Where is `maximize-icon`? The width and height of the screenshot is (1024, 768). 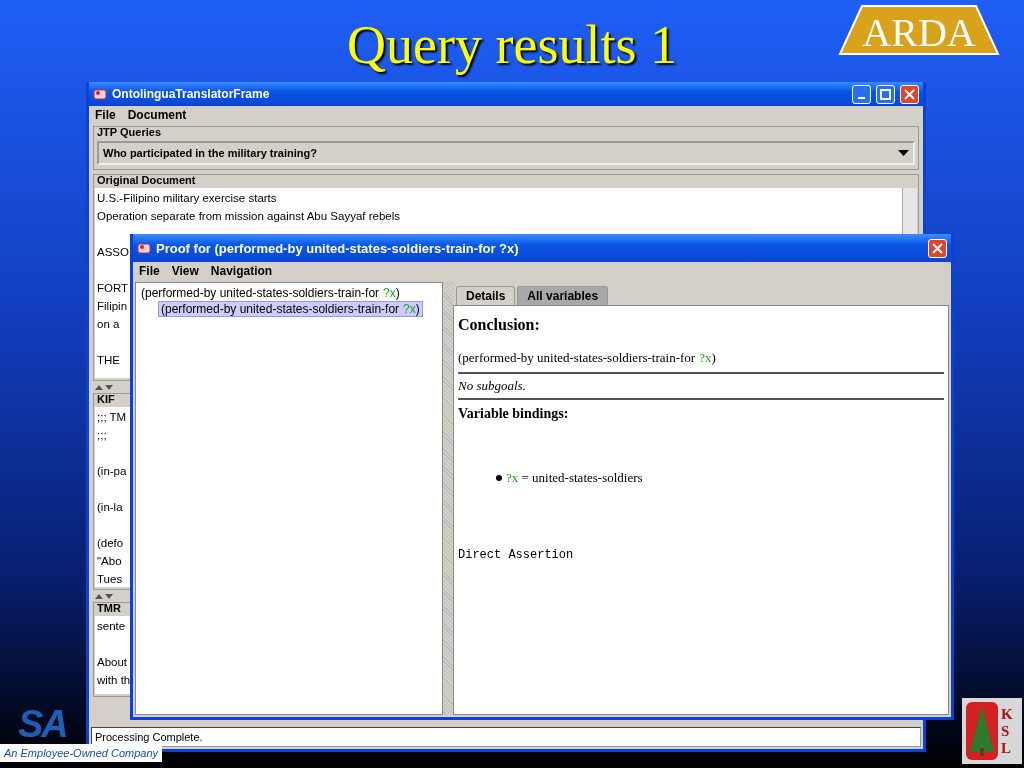
maximize-icon is located at coordinates (885, 94).